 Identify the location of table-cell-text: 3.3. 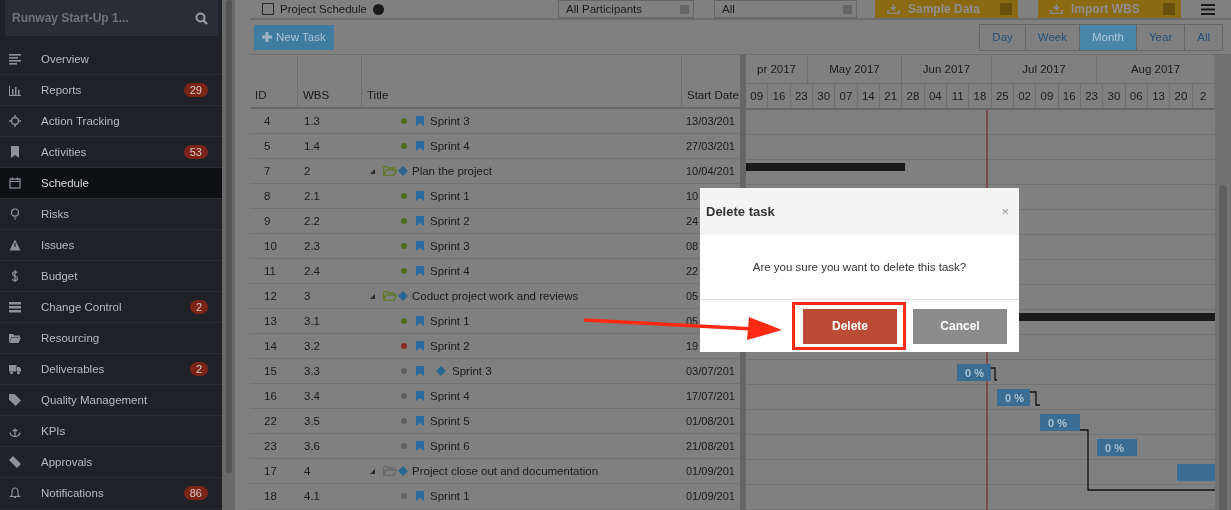
(312, 371).